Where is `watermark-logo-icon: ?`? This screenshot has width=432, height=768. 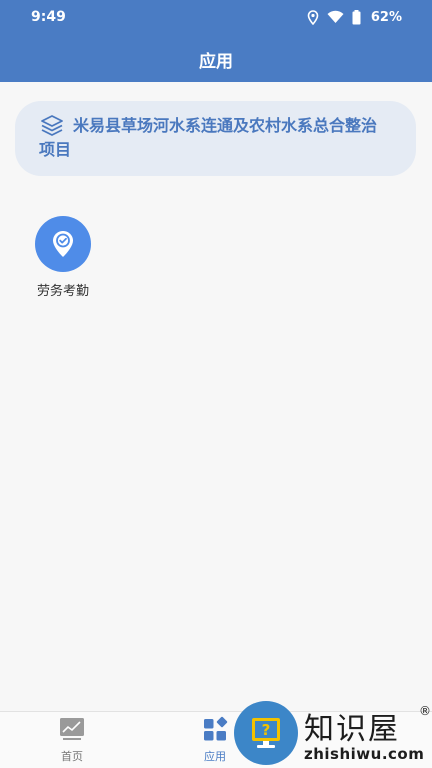 watermark-logo-icon: ? is located at coordinates (266, 733).